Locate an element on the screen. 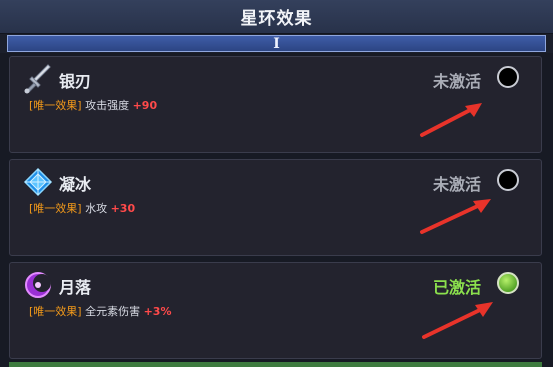  silver-blade-icon is located at coordinates (37, 79).